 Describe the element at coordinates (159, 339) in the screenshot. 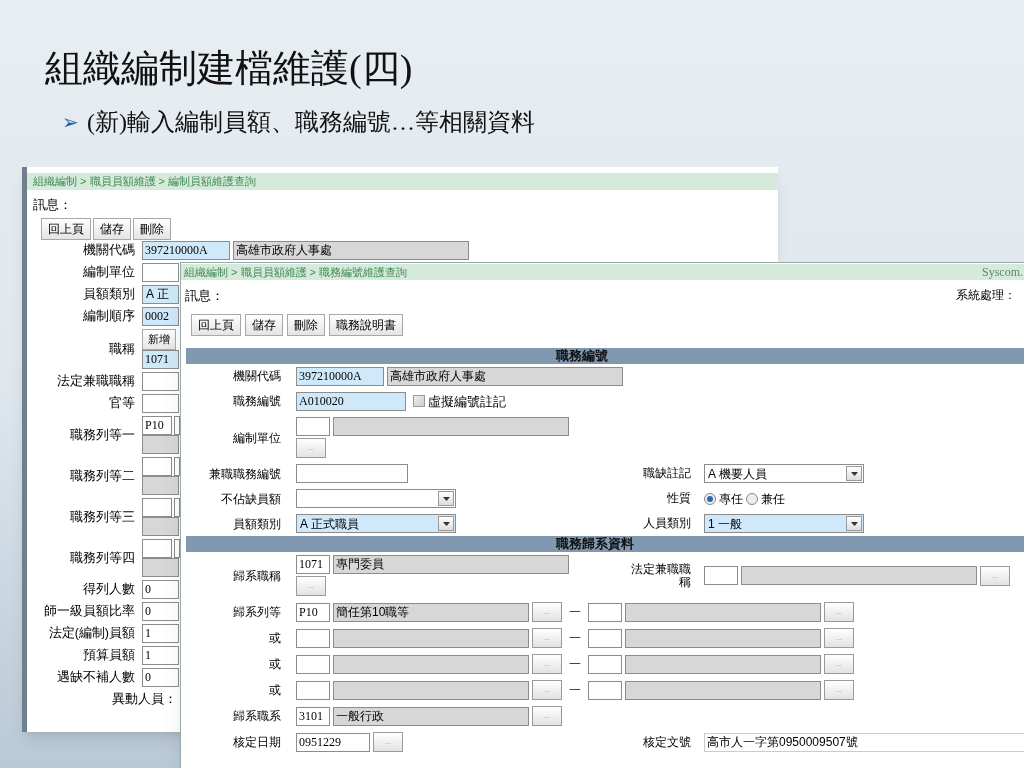

I see `add-button: 新增` at that location.